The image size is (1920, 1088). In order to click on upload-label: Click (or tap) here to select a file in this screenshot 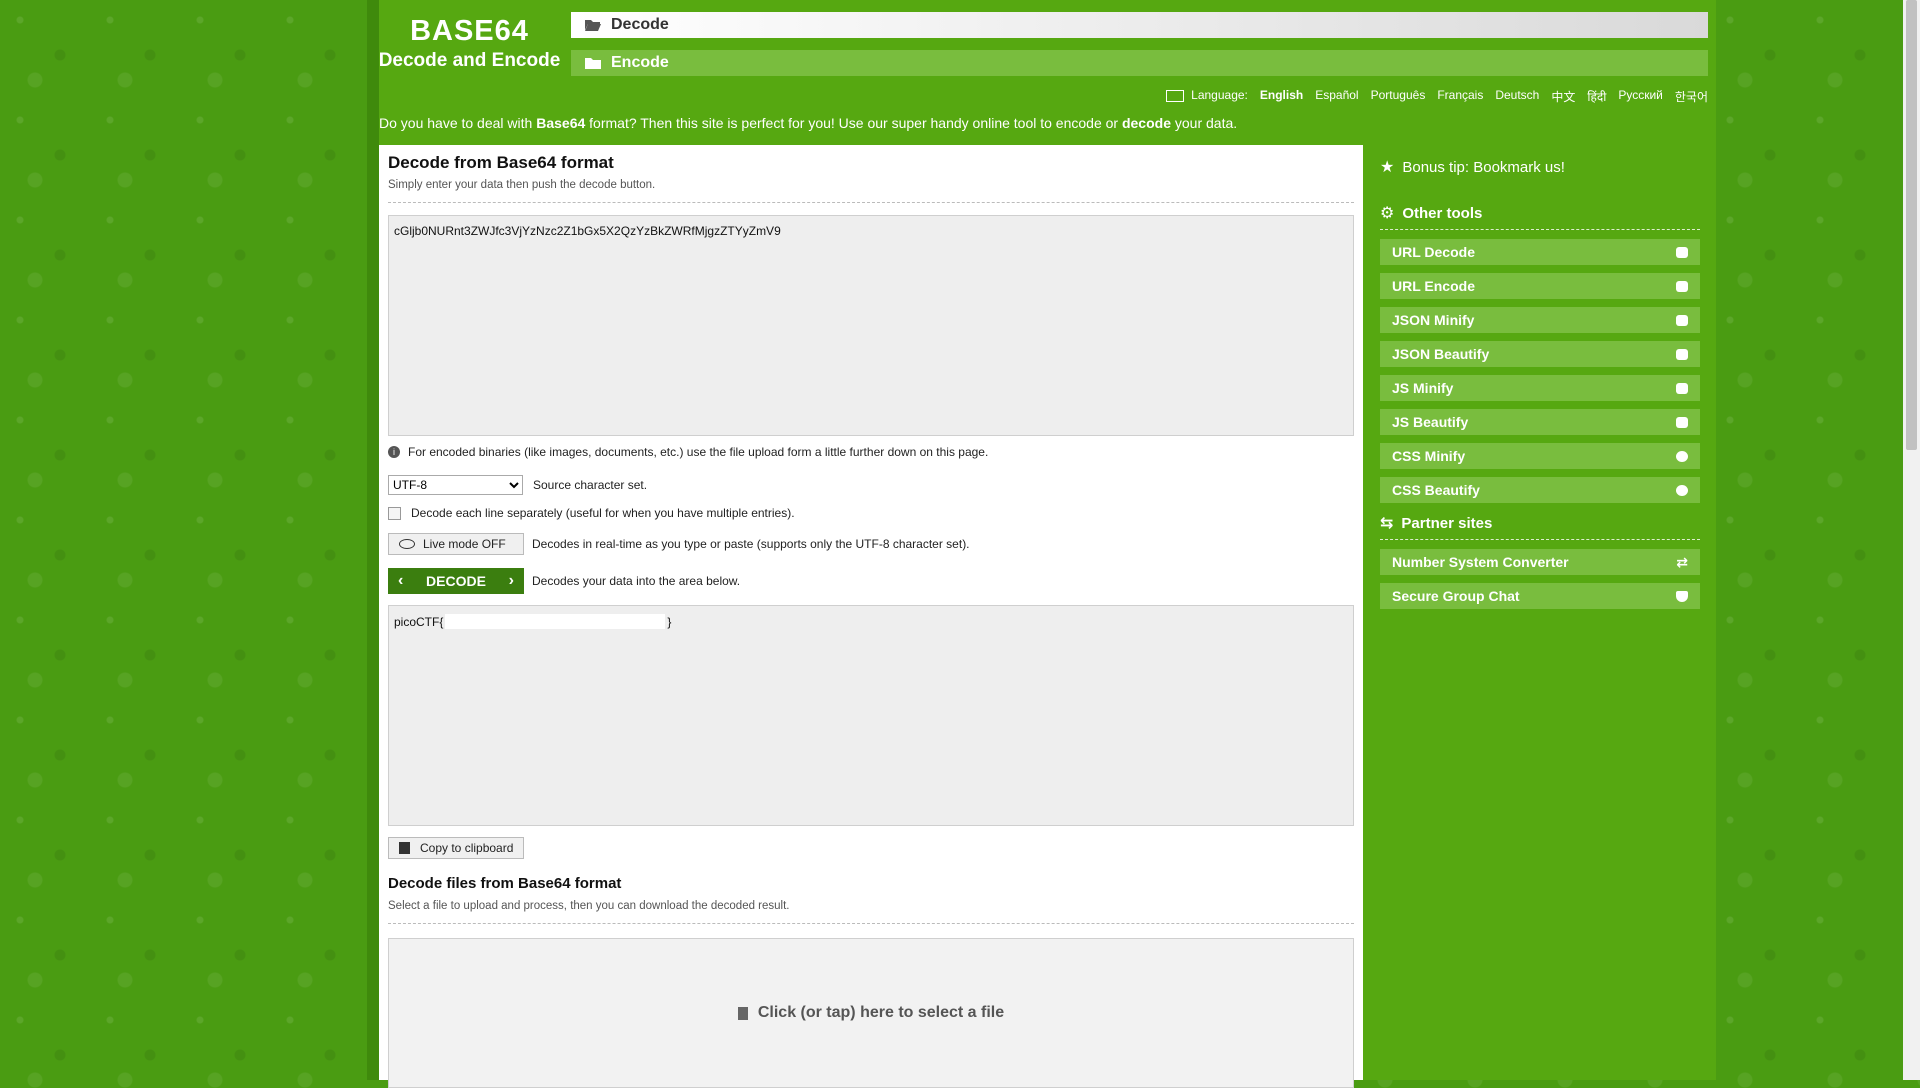, I will do `click(881, 1012)`.